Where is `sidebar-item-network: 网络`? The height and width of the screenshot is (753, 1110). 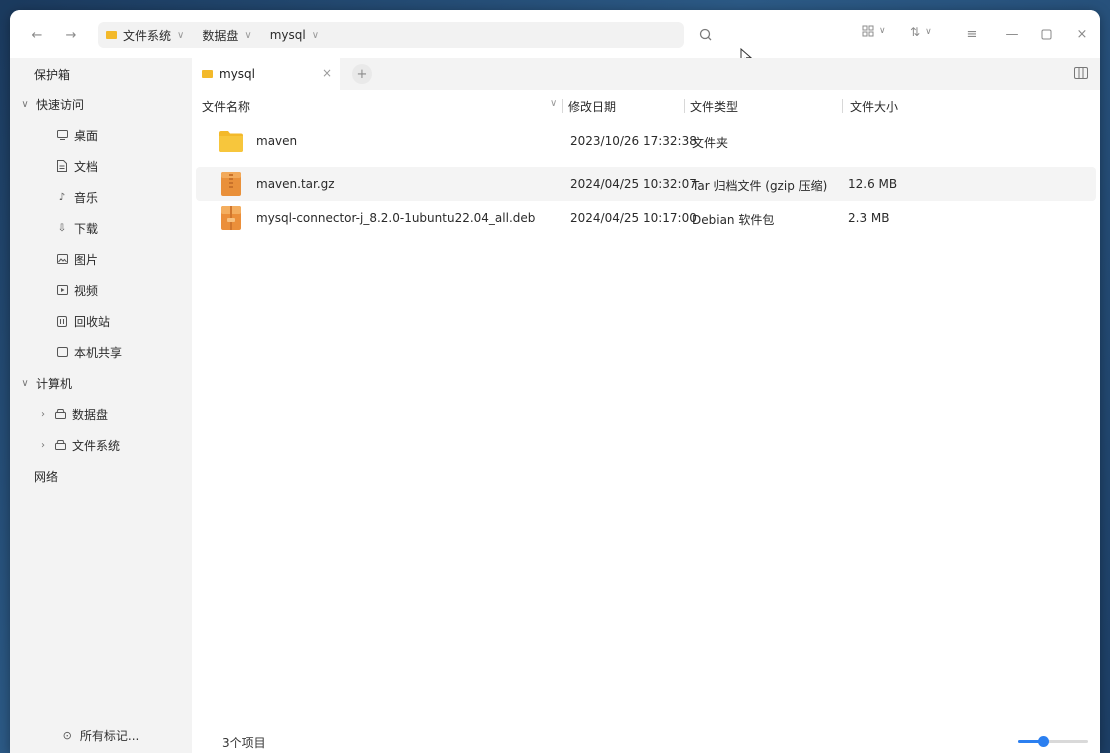 sidebar-item-network: 网络 is located at coordinates (101, 476).